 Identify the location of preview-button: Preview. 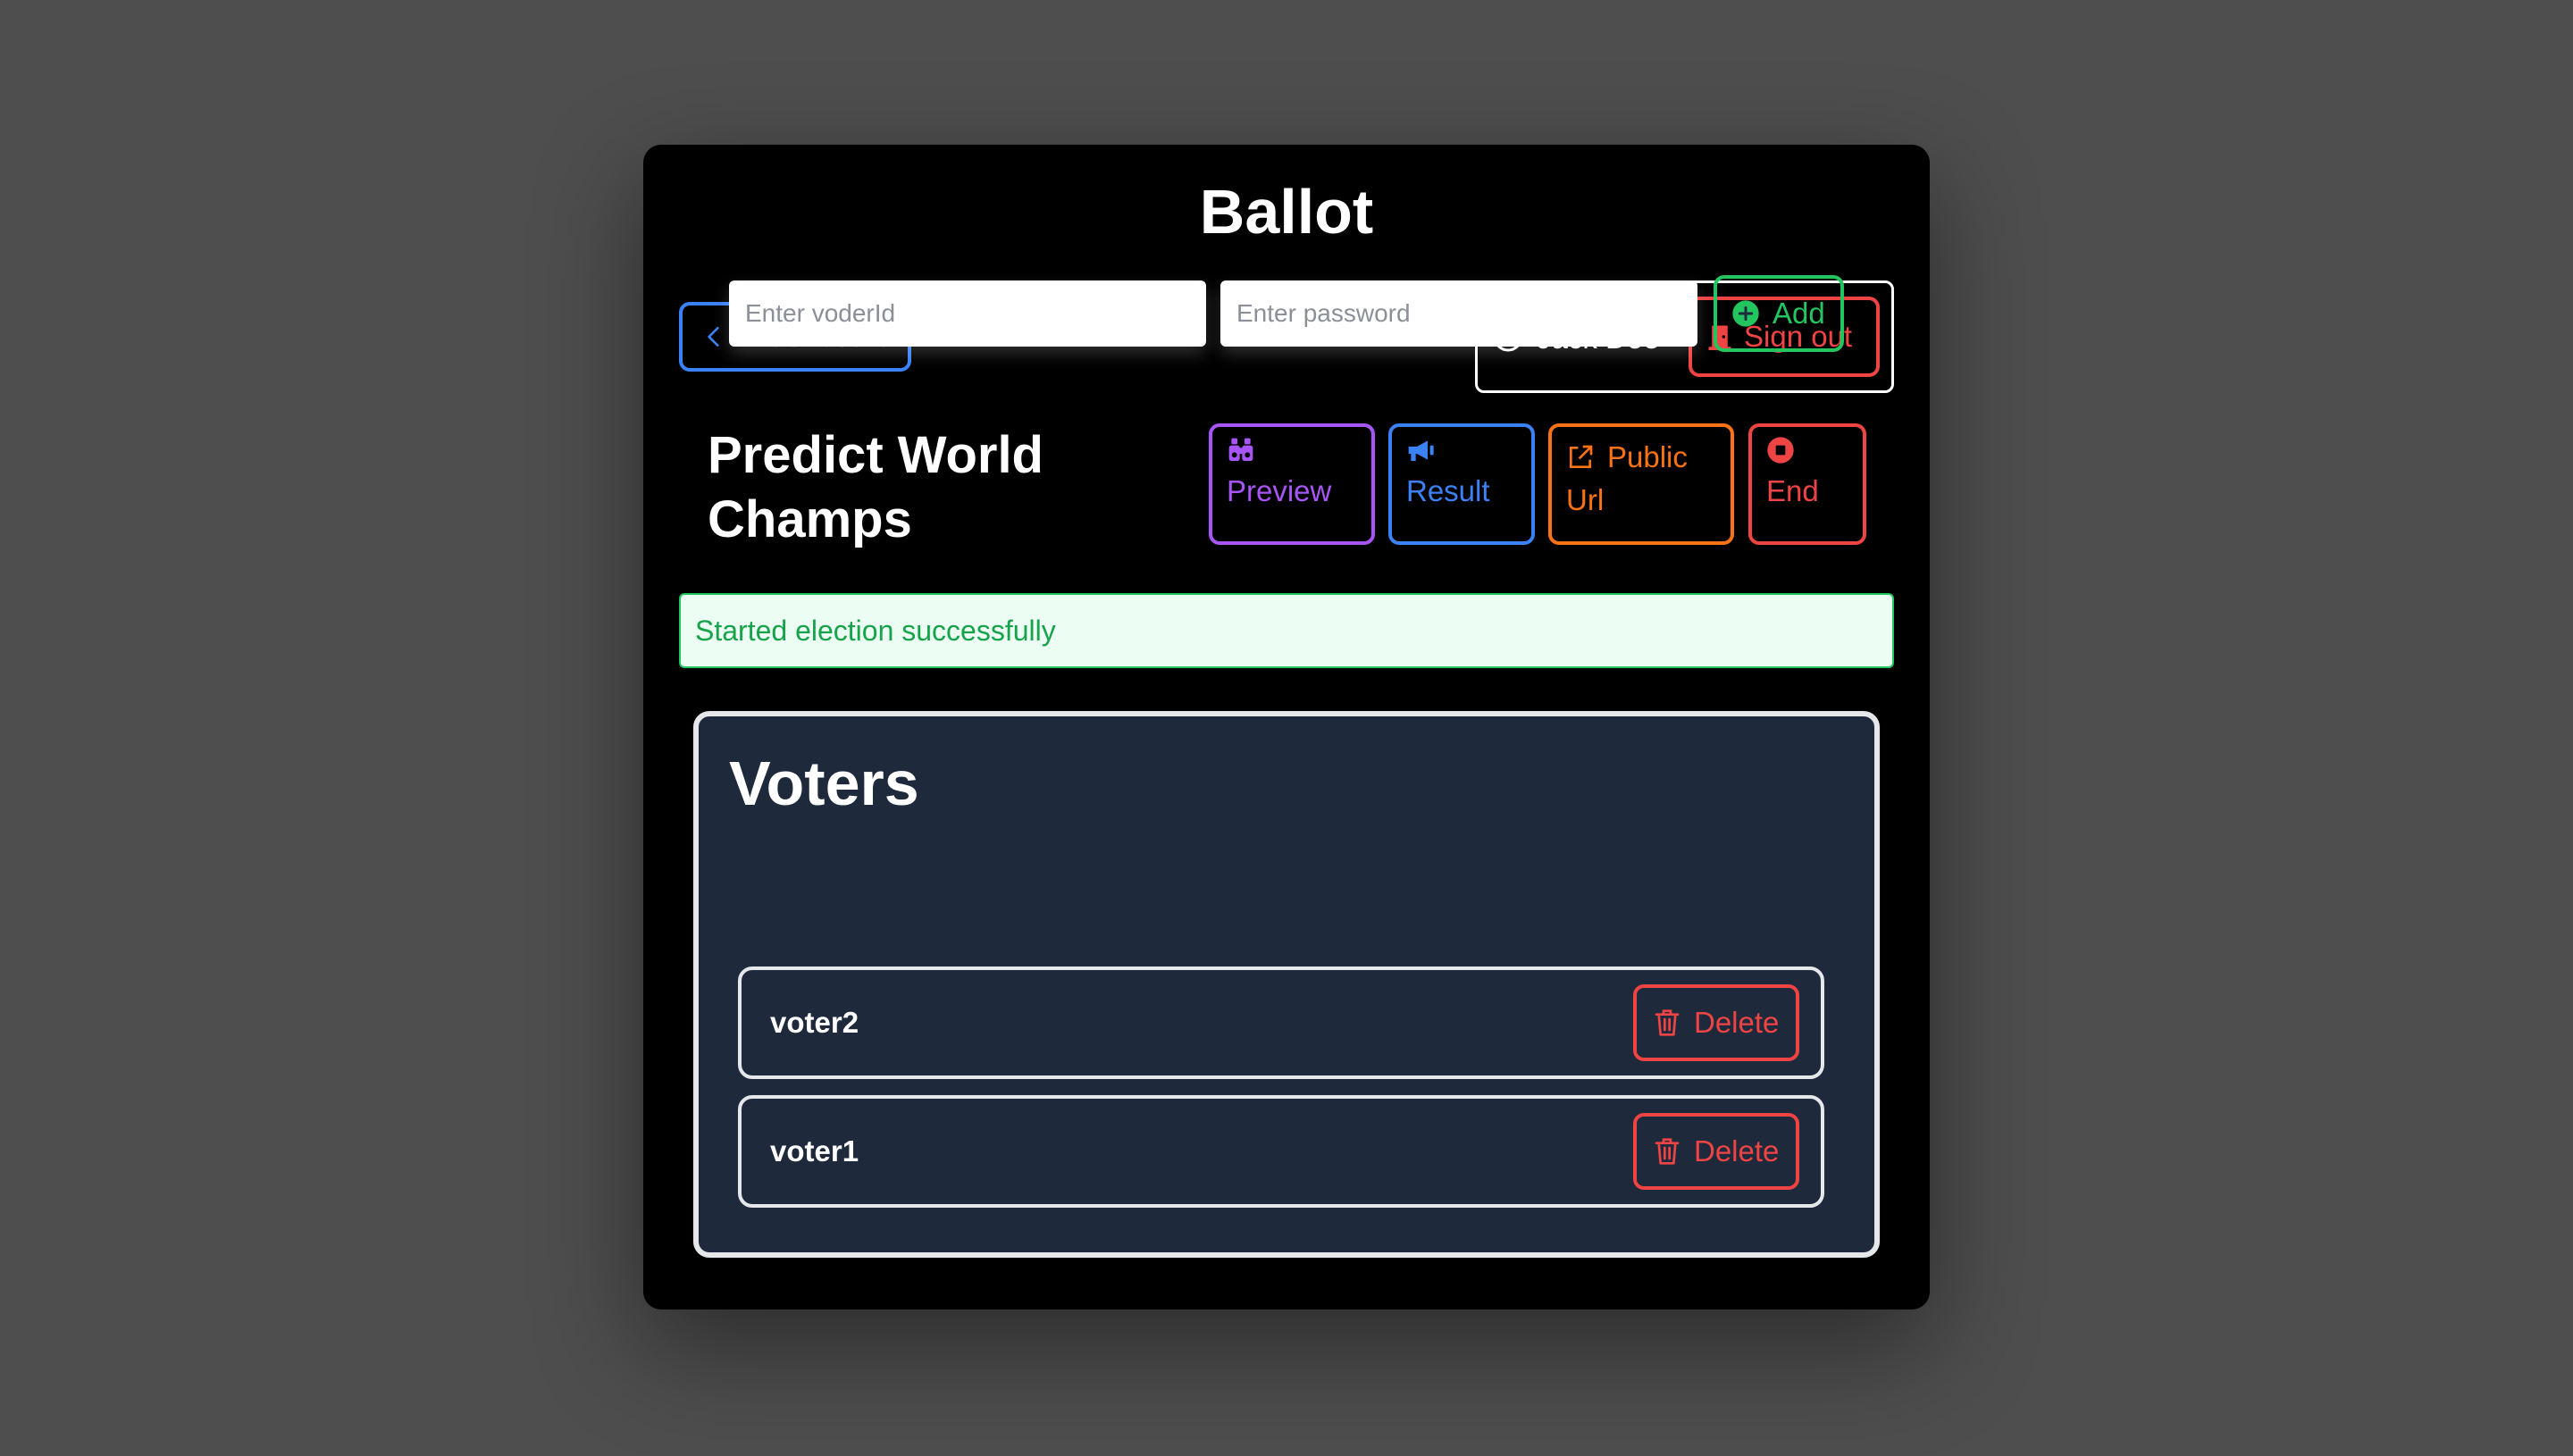
(1292, 484).